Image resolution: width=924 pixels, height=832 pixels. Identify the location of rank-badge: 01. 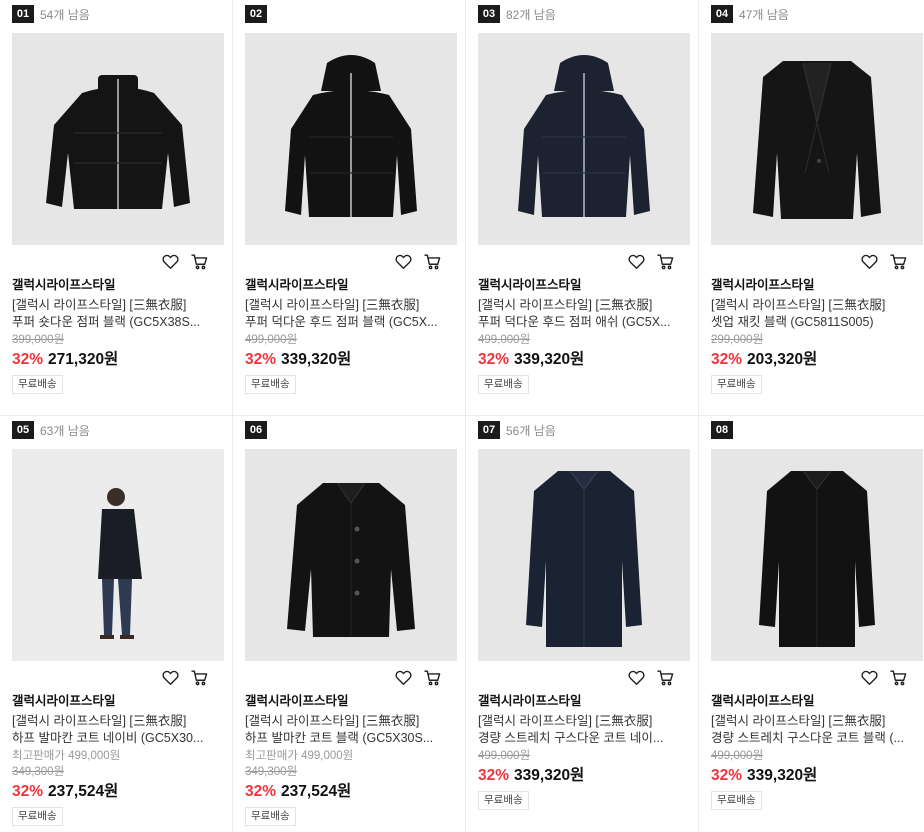
(23, 14).